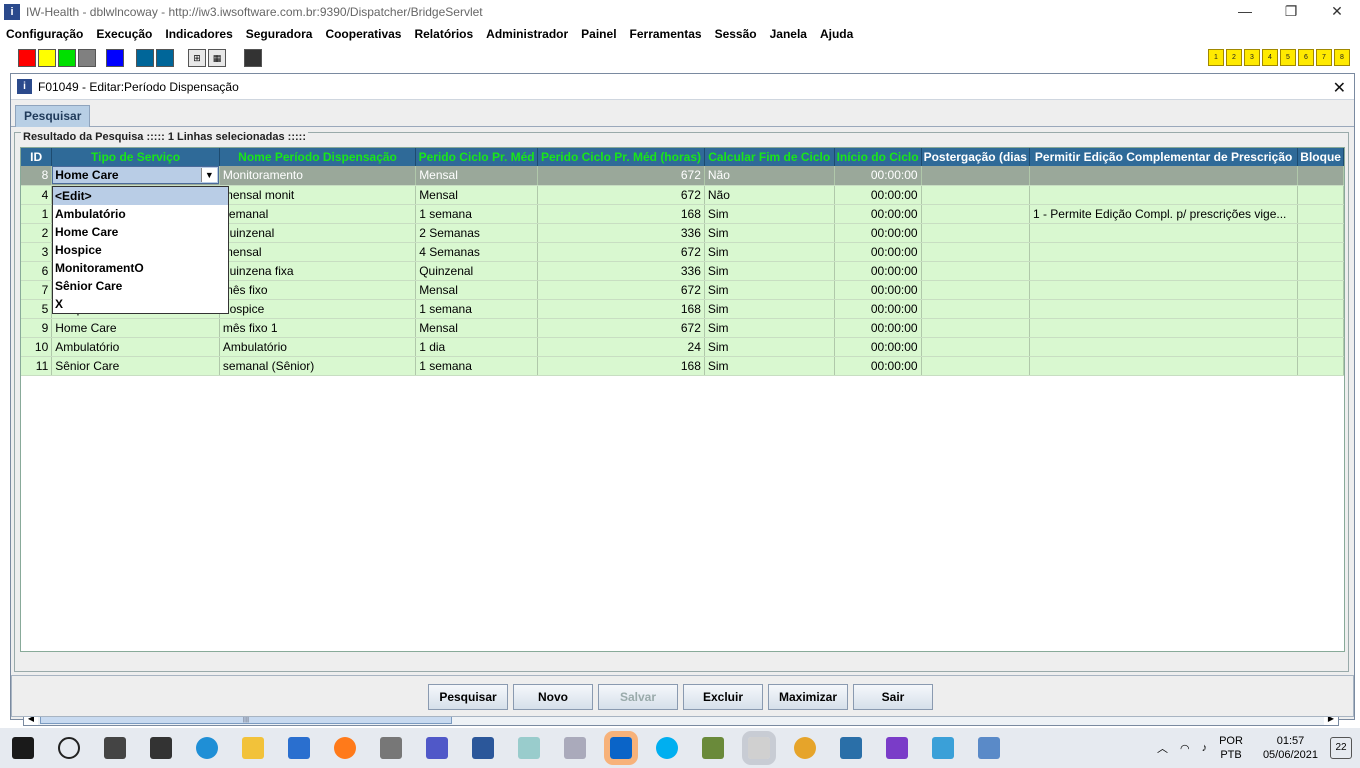 This screenshot has width=1360, height=768. What do you see at coordinates (124, 34) in the screenshot?
I see `menu-item: Execução` at bounding box center [124, 34].